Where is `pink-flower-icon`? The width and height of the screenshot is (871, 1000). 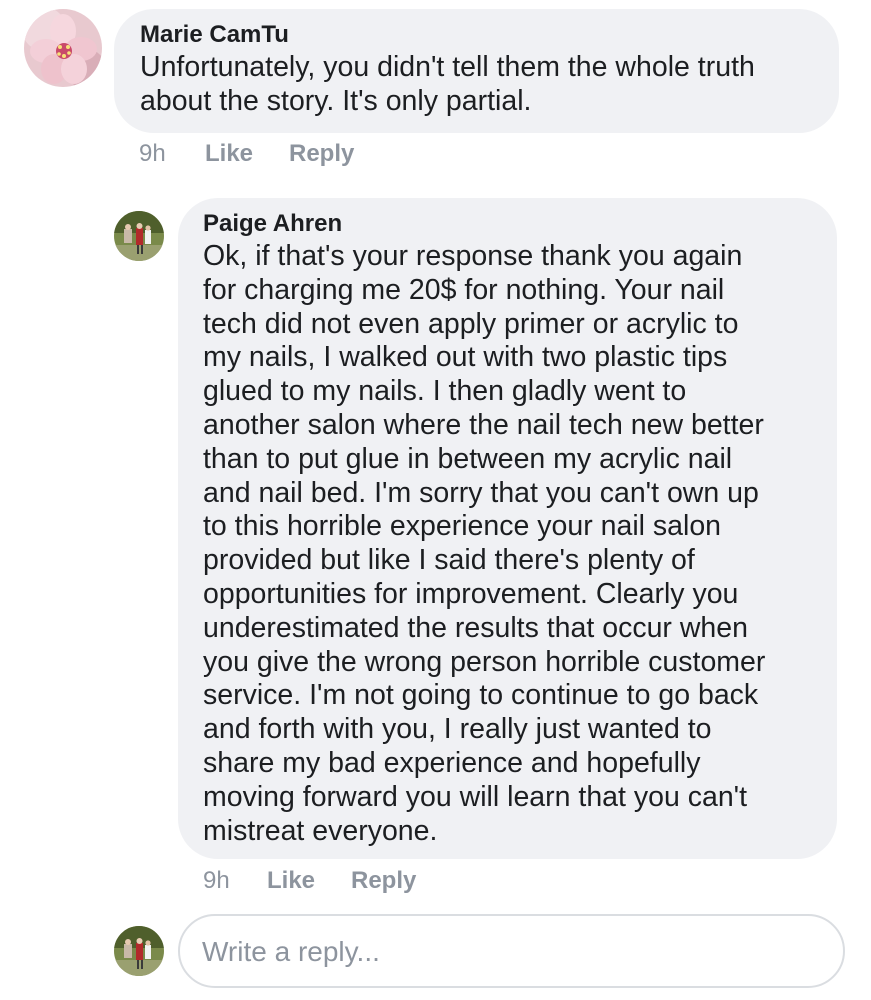
pink-flower-icon is located at coordinates (63, 48).